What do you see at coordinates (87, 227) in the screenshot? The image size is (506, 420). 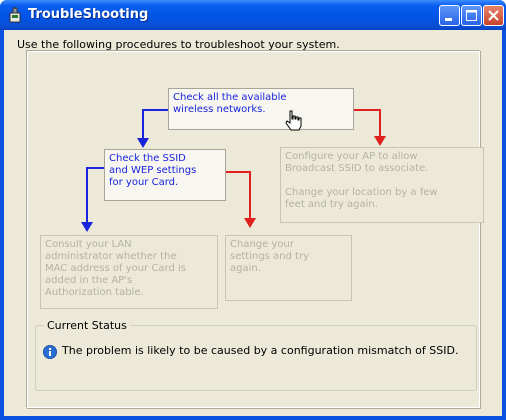 I see `arrow-to-consult-admin-head` at bounding box center [87, 227].